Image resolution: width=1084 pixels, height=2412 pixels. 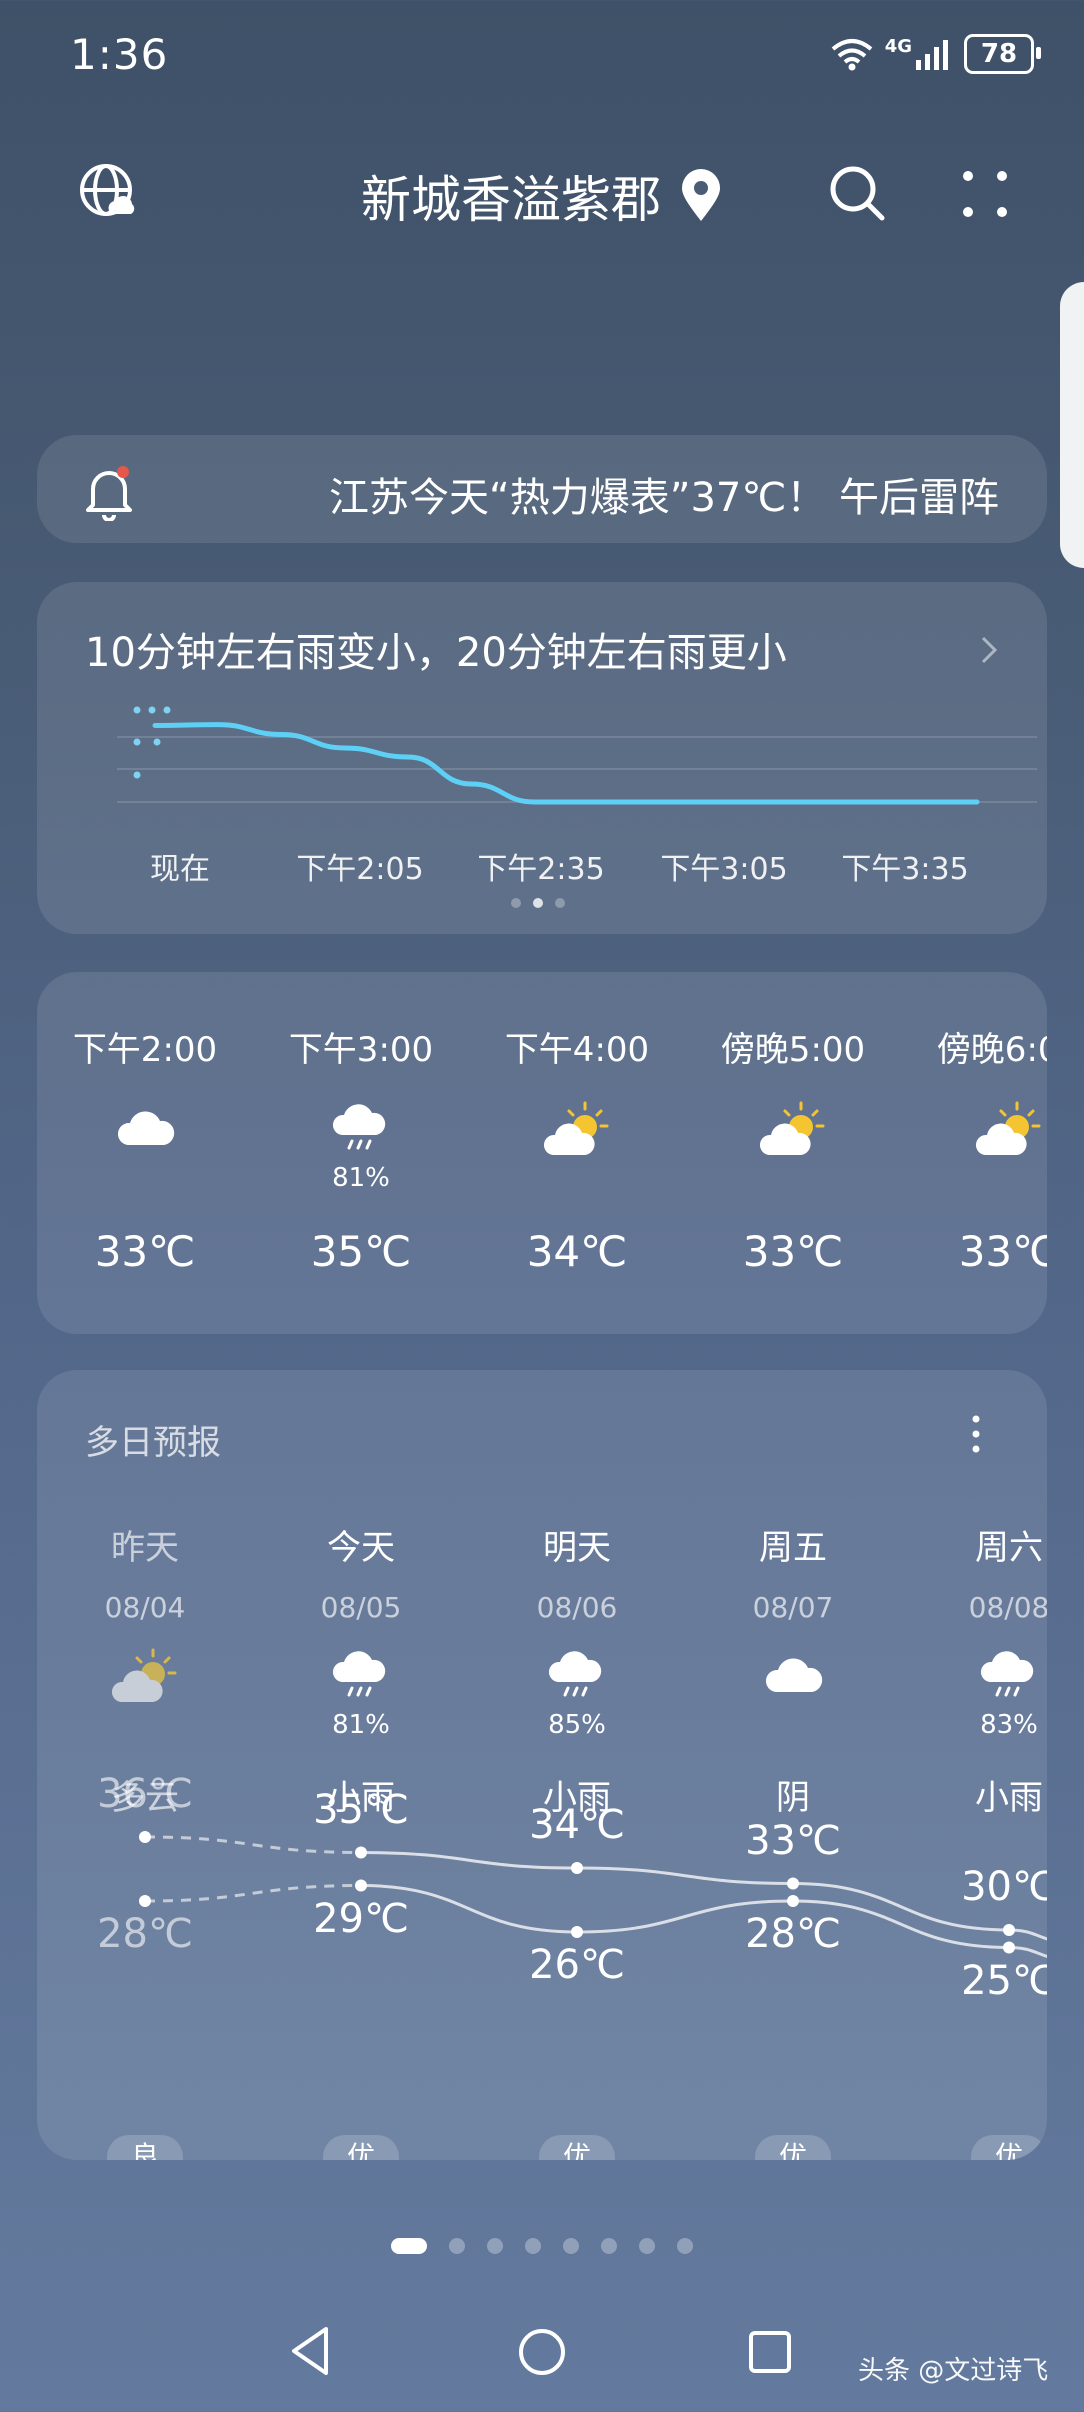 I want to click on rain-time-label: 下午2:05, so click(x=360, y=869).